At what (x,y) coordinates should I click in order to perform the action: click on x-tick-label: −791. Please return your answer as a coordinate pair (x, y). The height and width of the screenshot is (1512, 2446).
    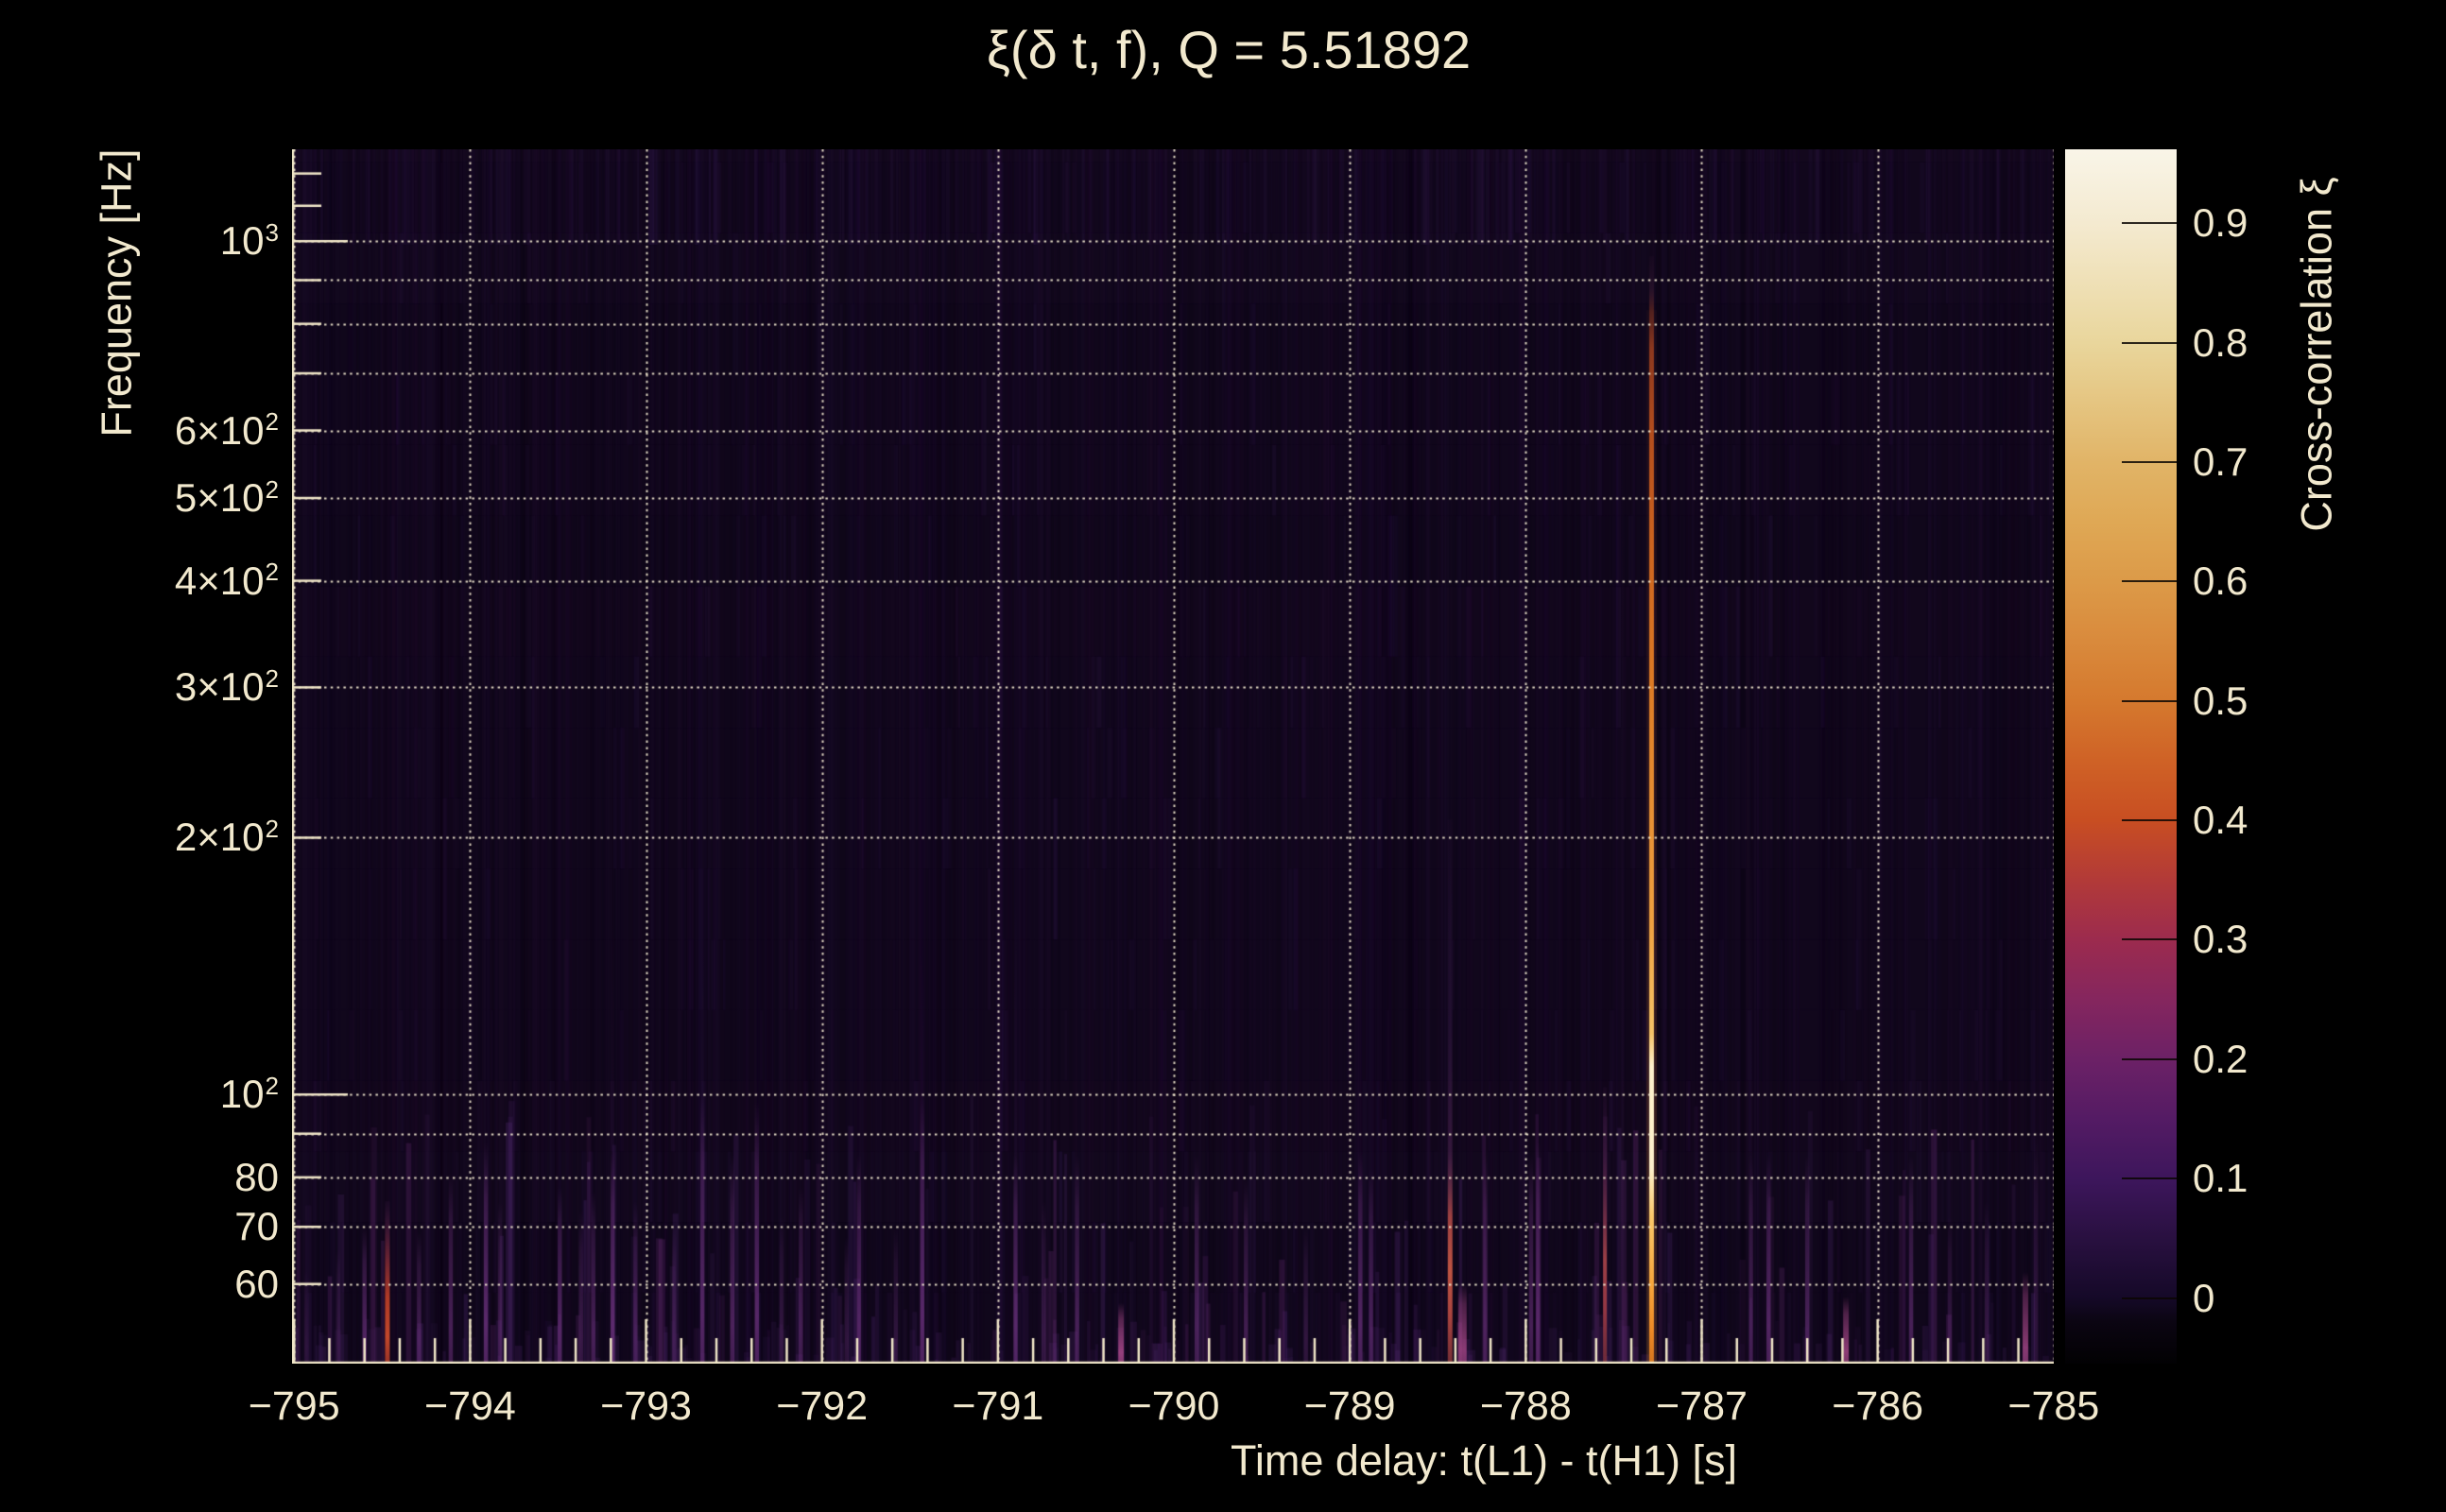
    Looking at the image, I should click on (998, 1406).